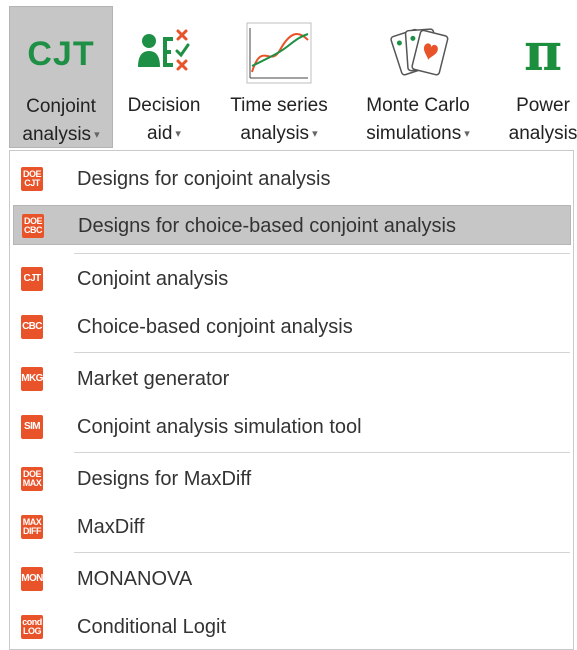  Describe the element at coordinates (32, 327) in the screenshot. I see `cbc-icon: CBC` at that location.